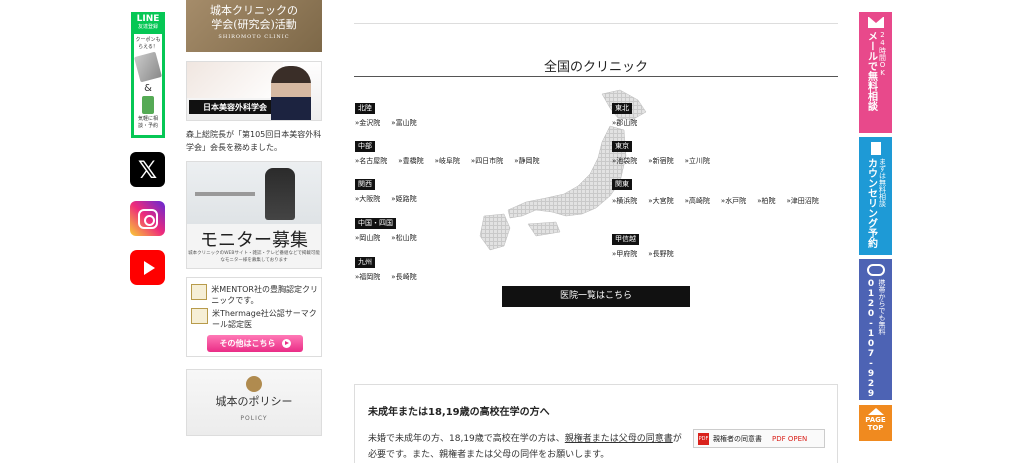 This screenshot has height=463, width=1024. I want to click on region-kanto: 関東 横浜院 大宮院 高崎院 水戸院 柏院 津田沼院, so click(725, 189).